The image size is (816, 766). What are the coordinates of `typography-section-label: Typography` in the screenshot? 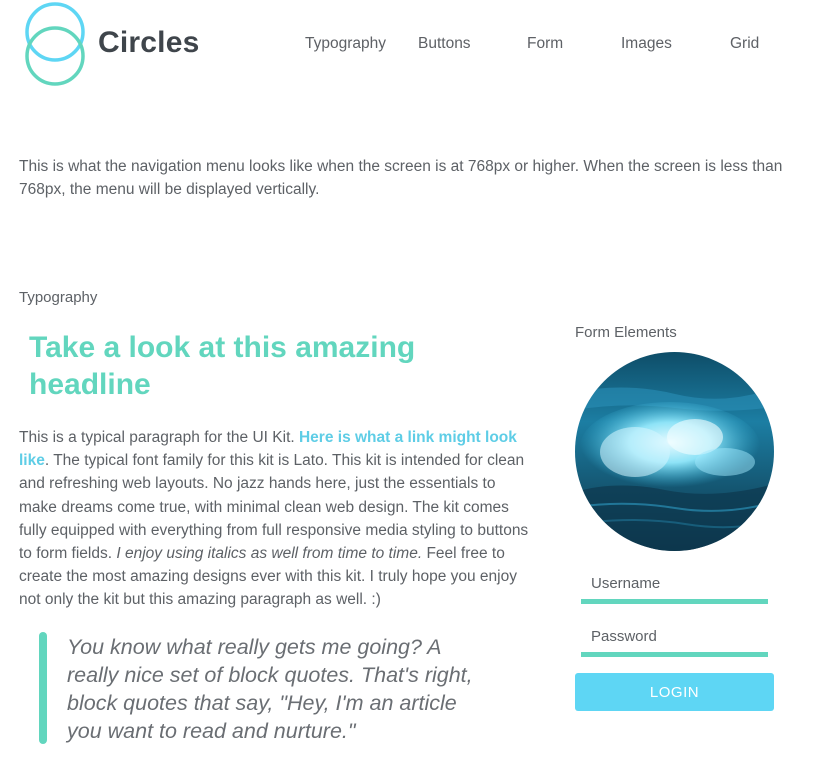 It's located at (58, 297).